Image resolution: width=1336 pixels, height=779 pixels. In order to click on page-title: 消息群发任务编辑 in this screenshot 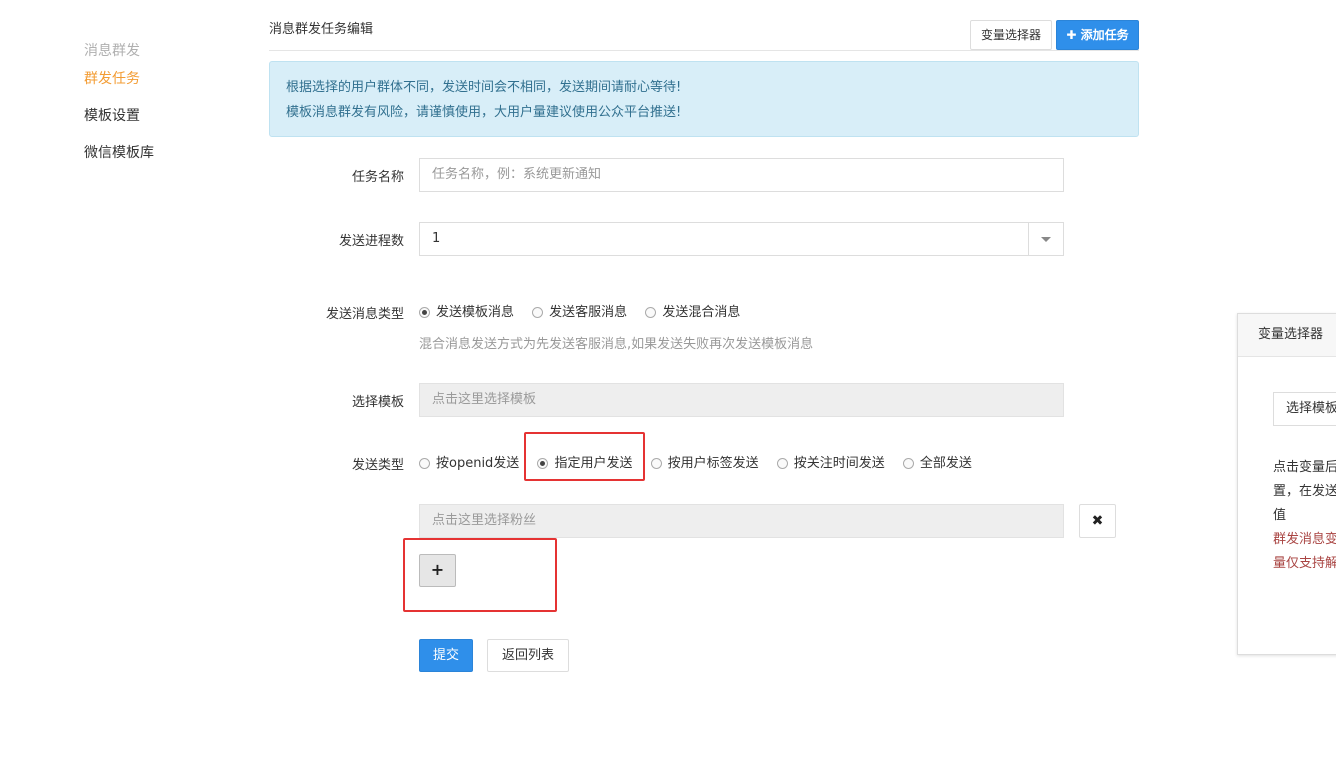, I will do `click(321, 29)`.